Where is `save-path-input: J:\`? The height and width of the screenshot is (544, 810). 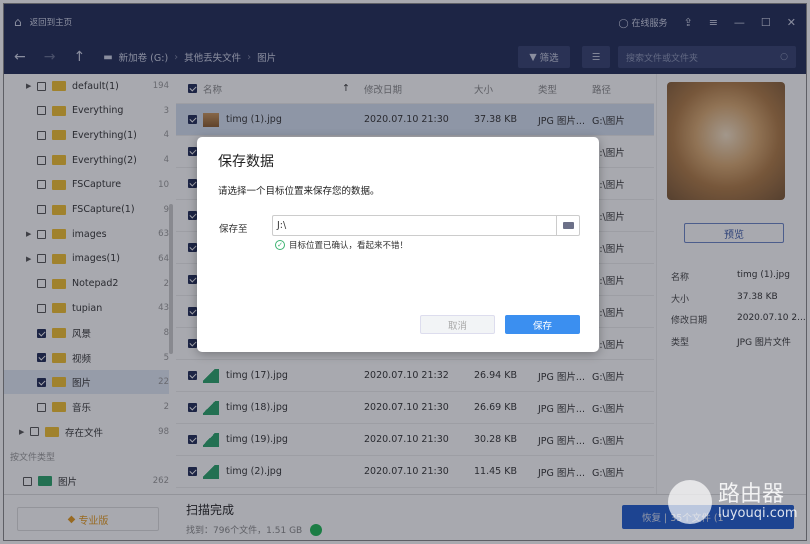 save-path-input: J:\ is located at coordinates (426, 225).